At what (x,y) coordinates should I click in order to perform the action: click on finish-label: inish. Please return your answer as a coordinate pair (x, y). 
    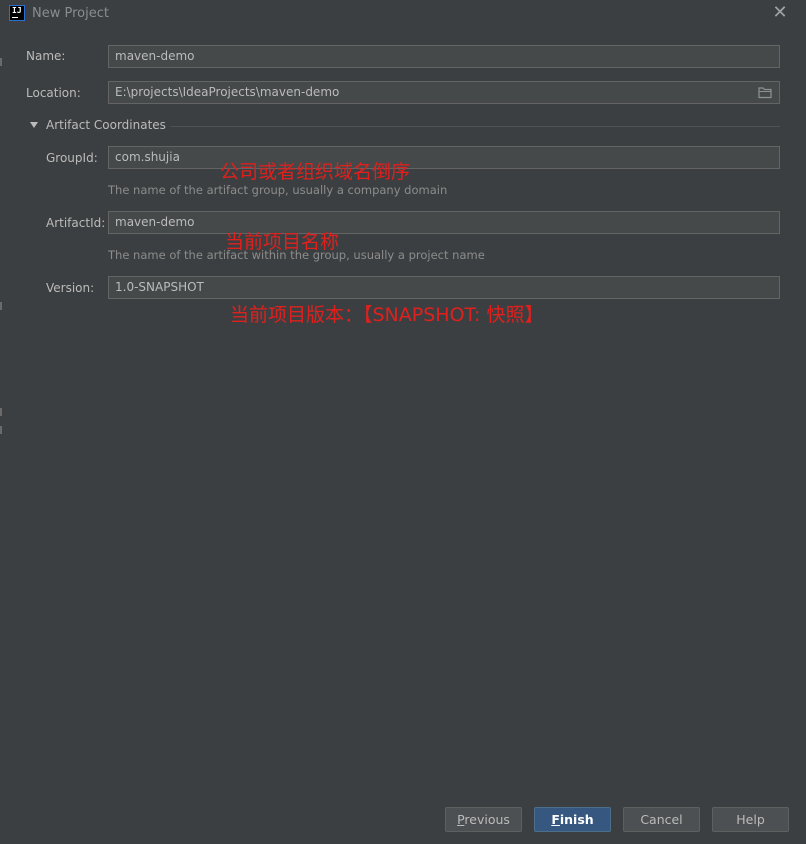
    Looking at the image, I should click on (576, 819).